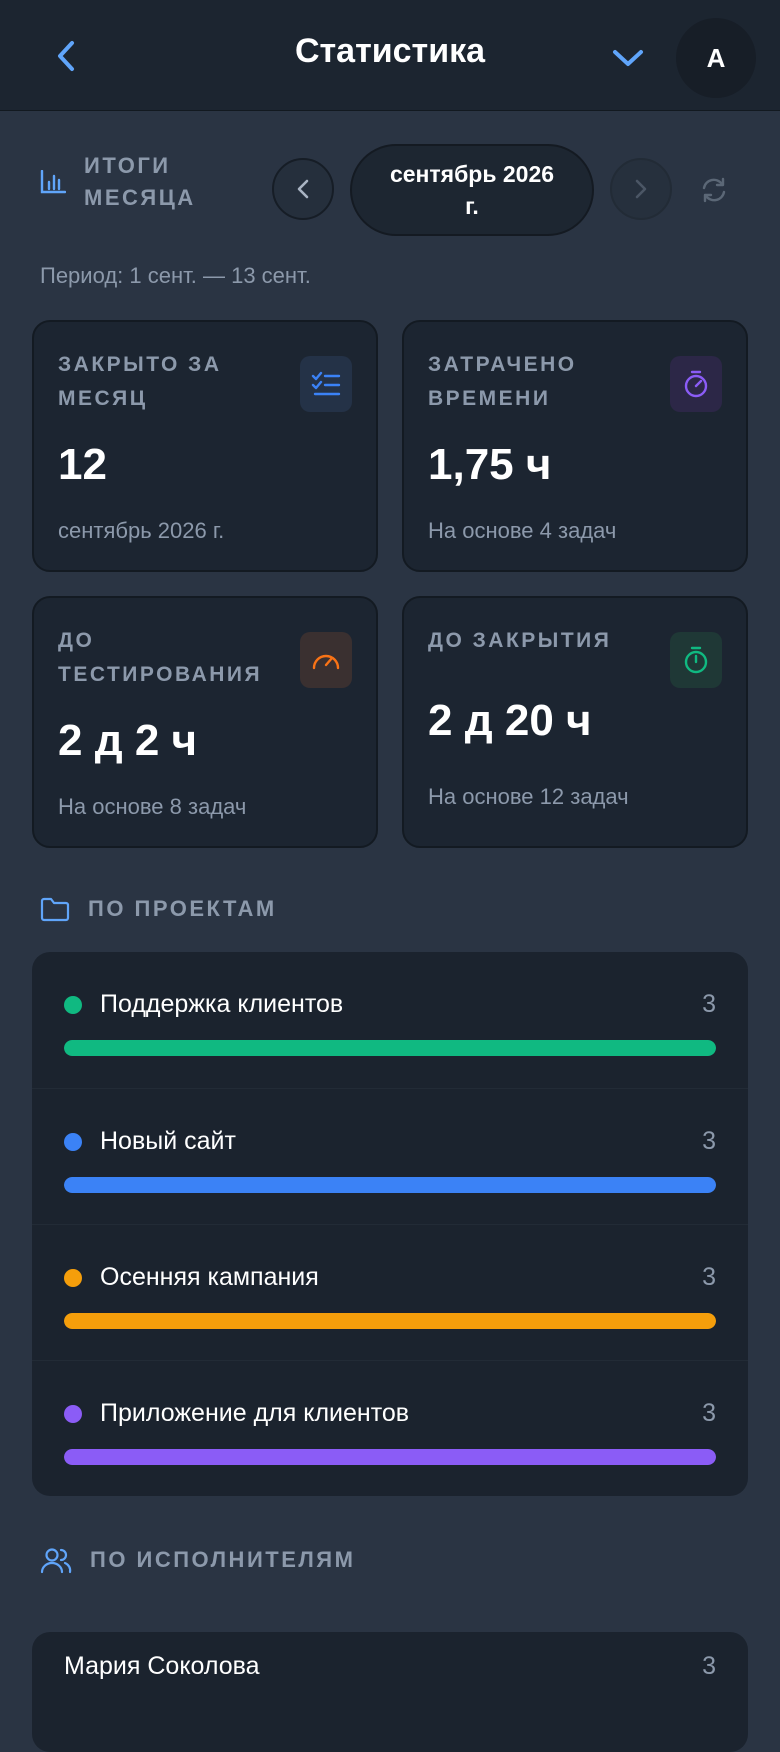  I want to click on card-value: 2 д 20 ч, so click(510, 720).